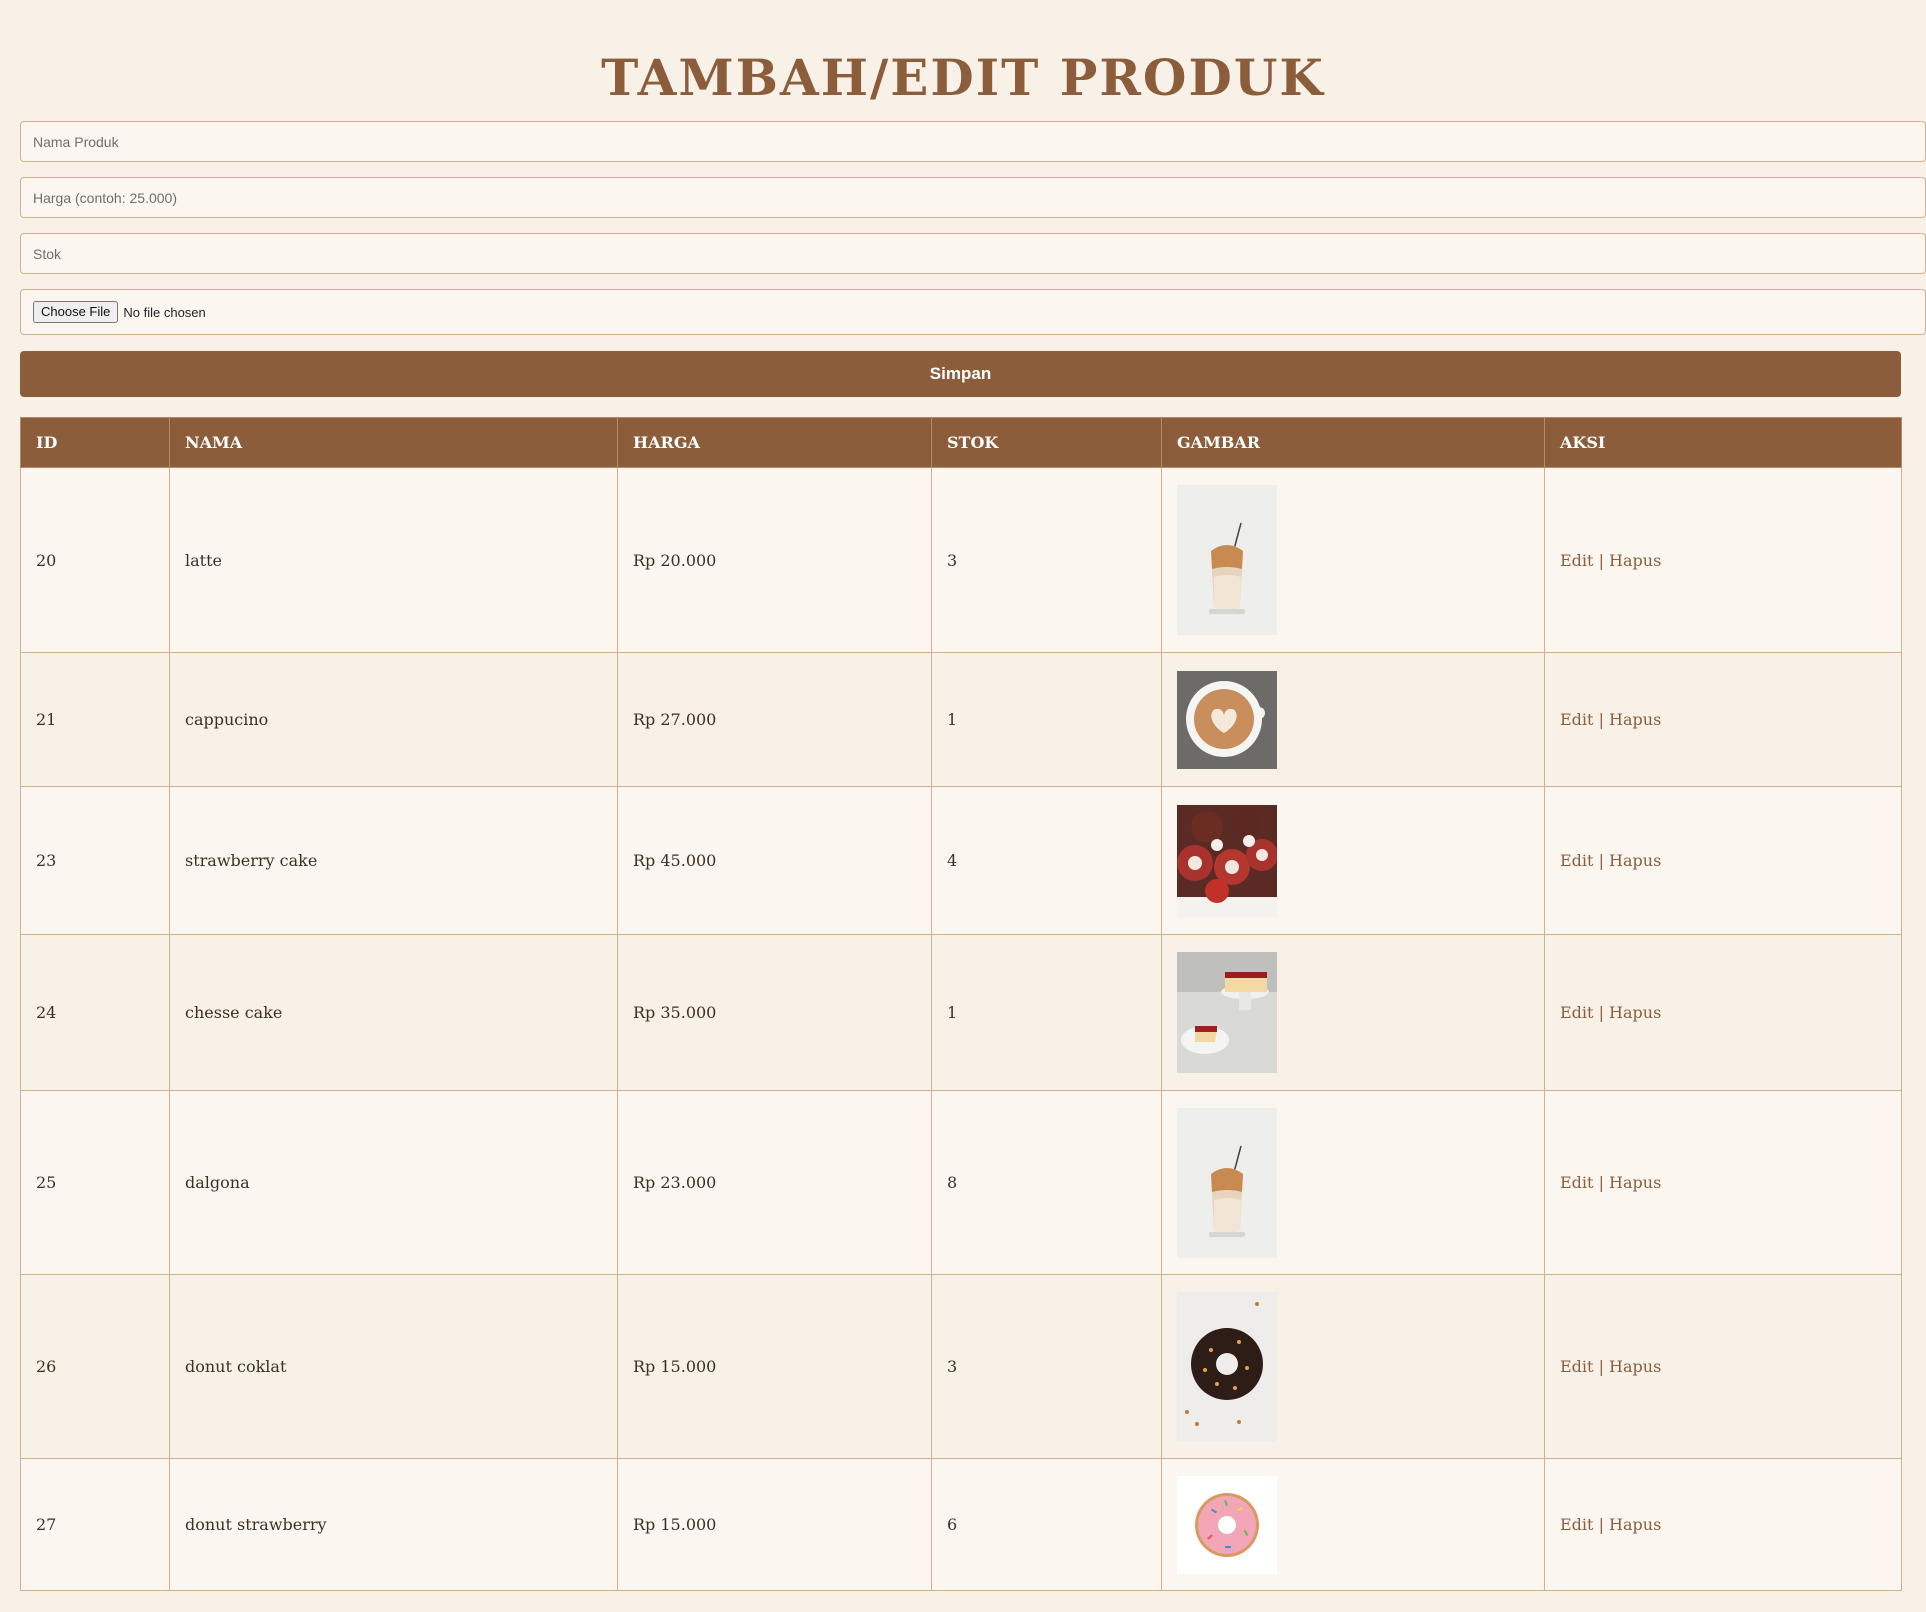  What do you see at coordinates (774, 1012) in the screenshot?
I see `cell-harga: Rp 35.000` at bounding box center [774, 1012].